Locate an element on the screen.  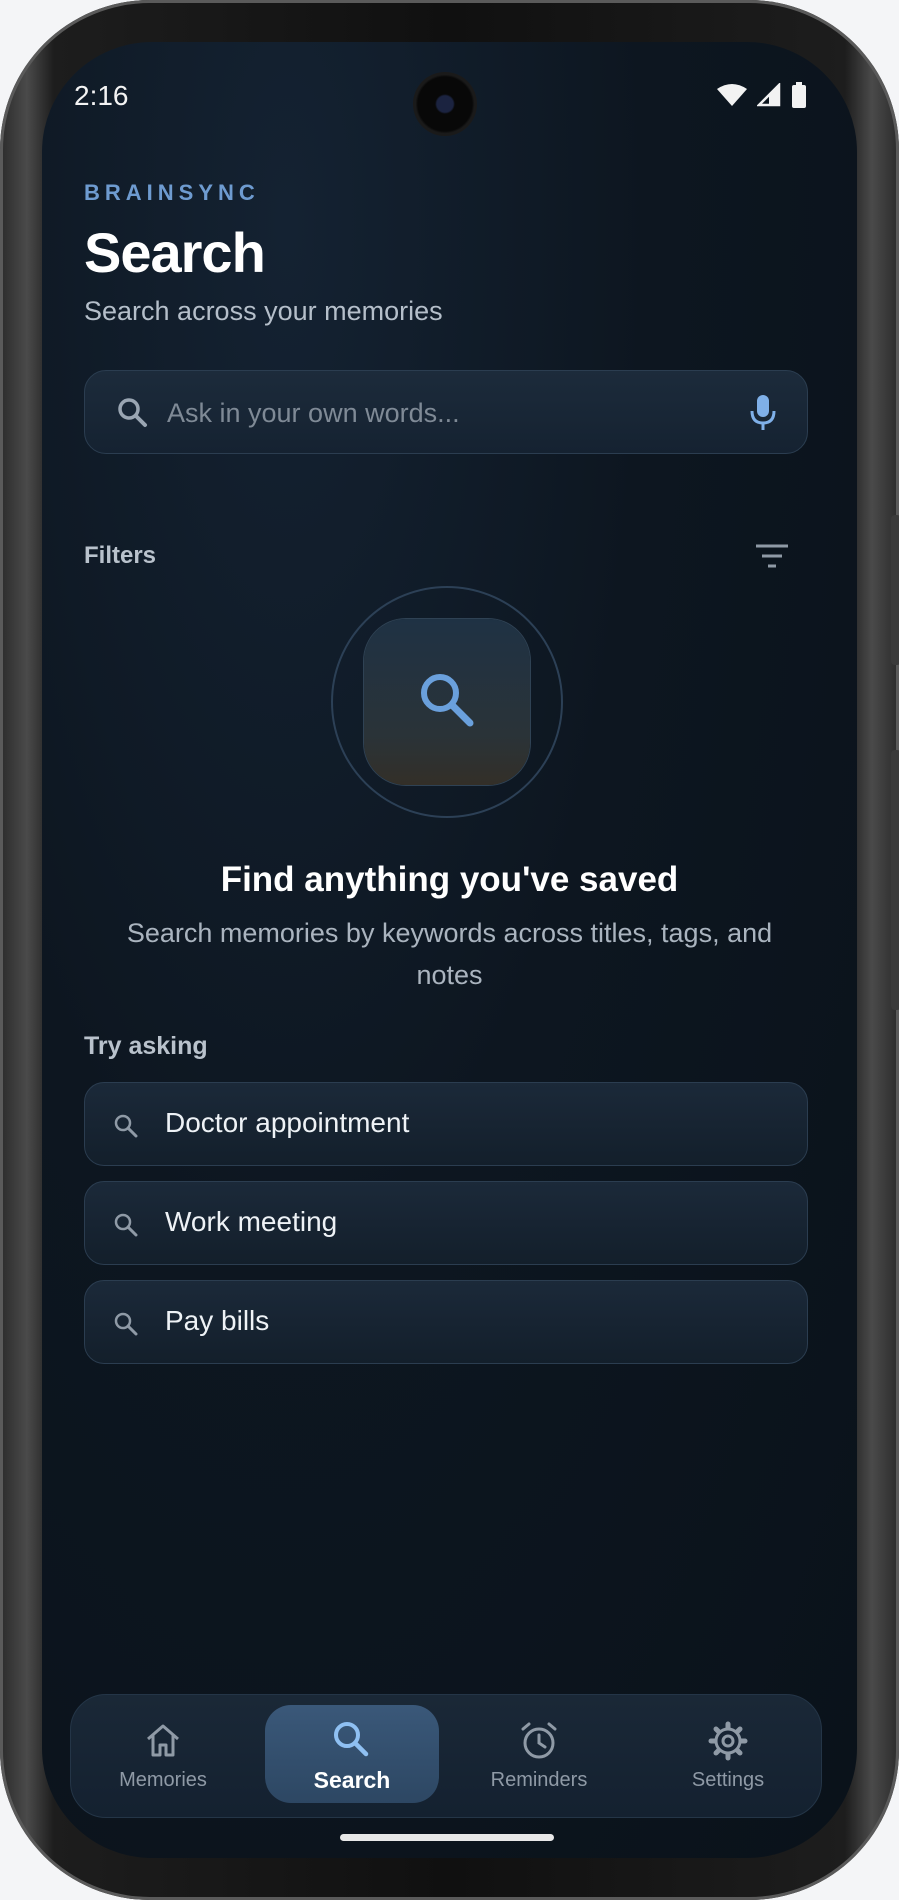
alarm-clock-icon is located at coordinates (539, 1740).